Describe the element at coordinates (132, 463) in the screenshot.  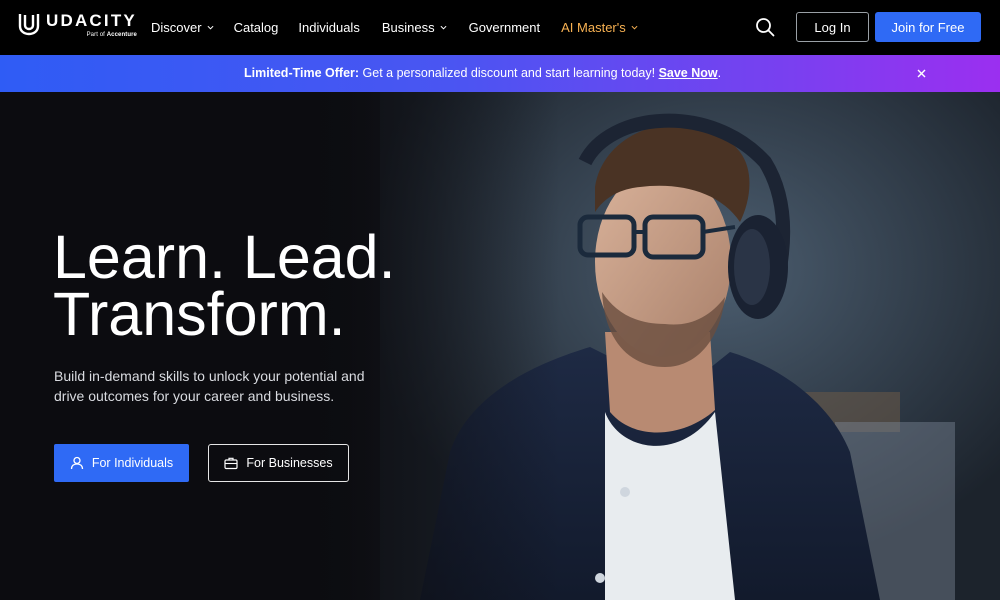
I see `for-individuals-label: For Individuals` at that location.